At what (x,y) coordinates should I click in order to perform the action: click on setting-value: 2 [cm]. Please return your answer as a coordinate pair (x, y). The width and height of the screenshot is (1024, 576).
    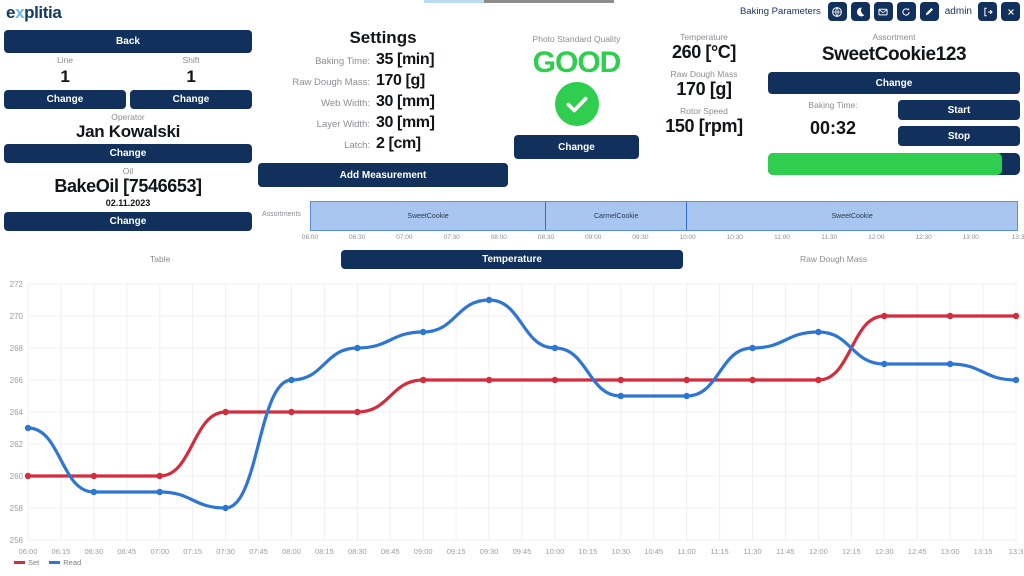
    Looking at the image, I should click on (398, 143).